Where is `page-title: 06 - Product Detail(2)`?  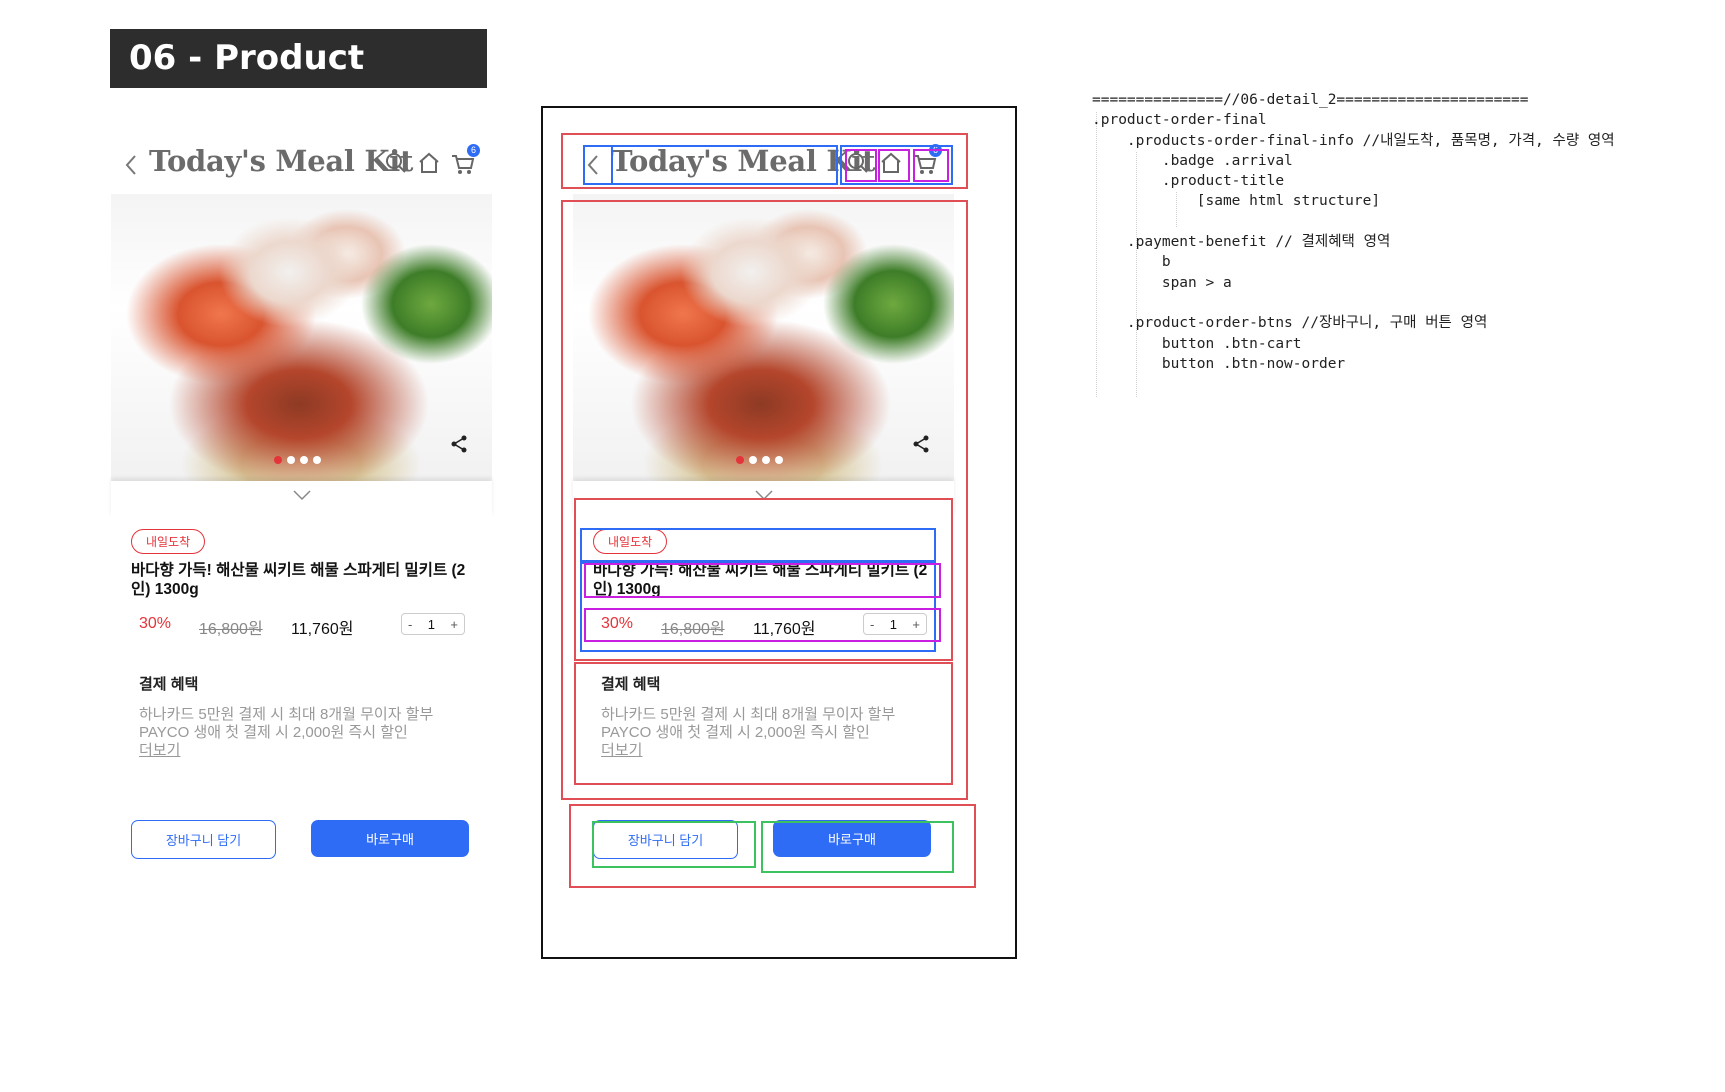
page-title: 06 - Product Detail(2) is located at coordinates (298, 83).